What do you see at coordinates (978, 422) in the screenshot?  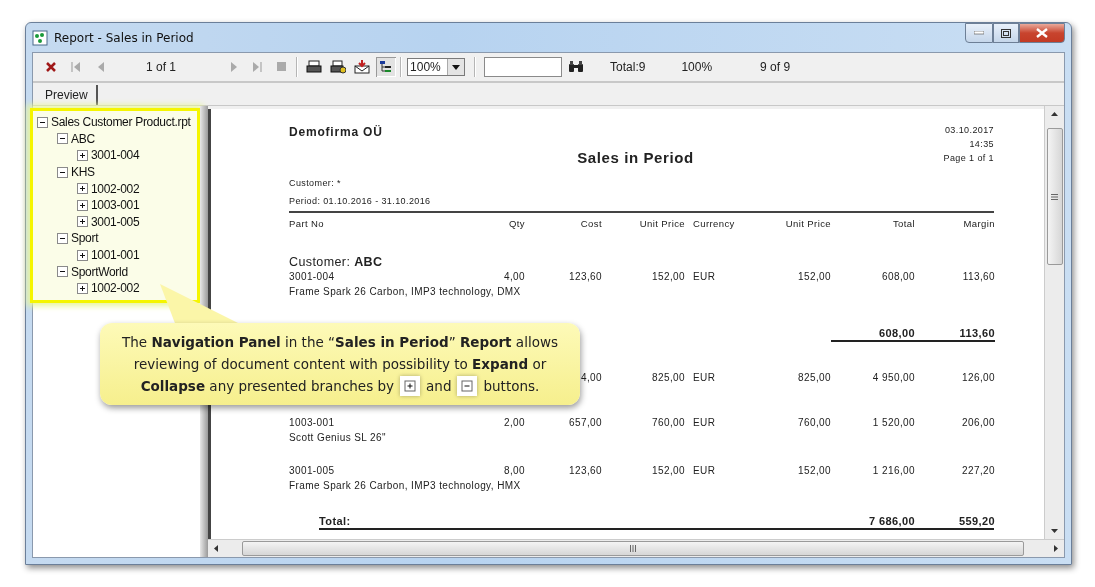 I see `table-cell: 206,00` at bounding box center [978, 422].